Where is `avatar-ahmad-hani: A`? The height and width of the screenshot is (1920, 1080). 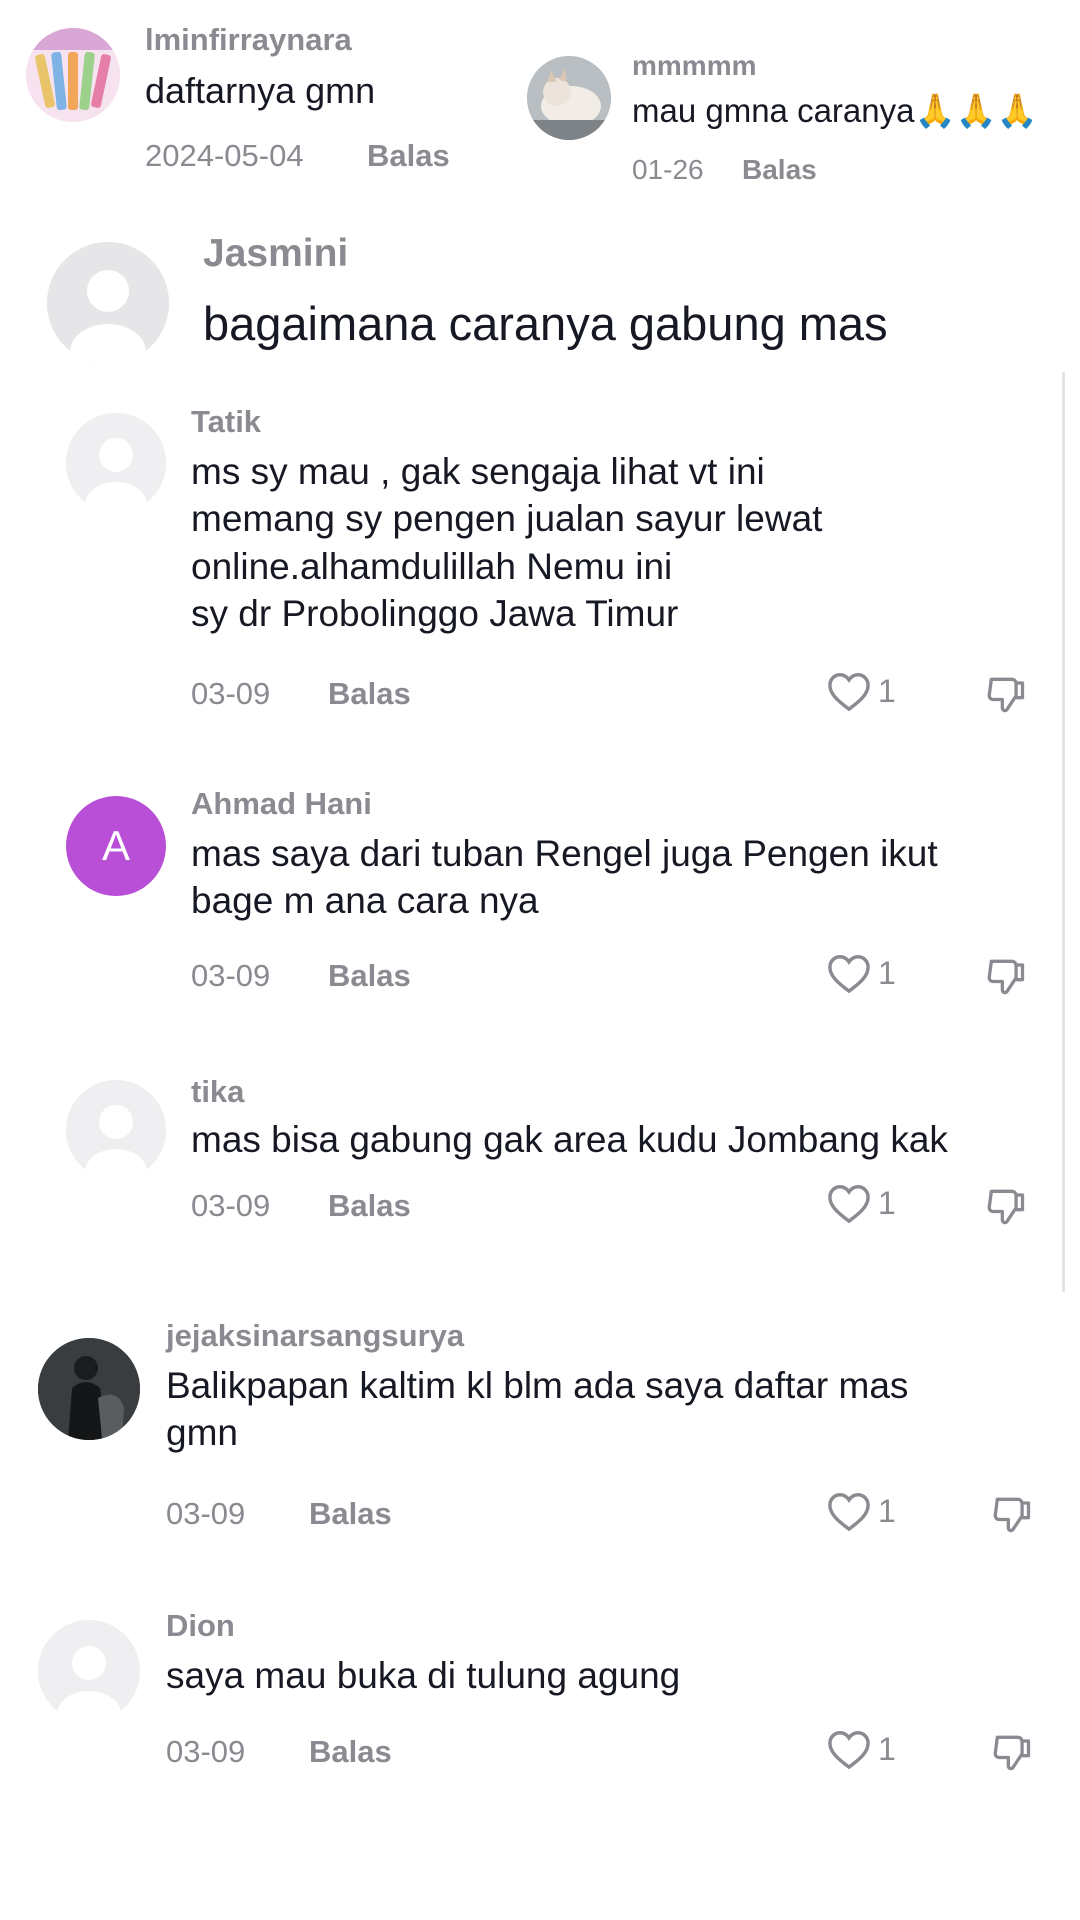 avatar-ahmad-hani: A is located at coordinates (116, 846).